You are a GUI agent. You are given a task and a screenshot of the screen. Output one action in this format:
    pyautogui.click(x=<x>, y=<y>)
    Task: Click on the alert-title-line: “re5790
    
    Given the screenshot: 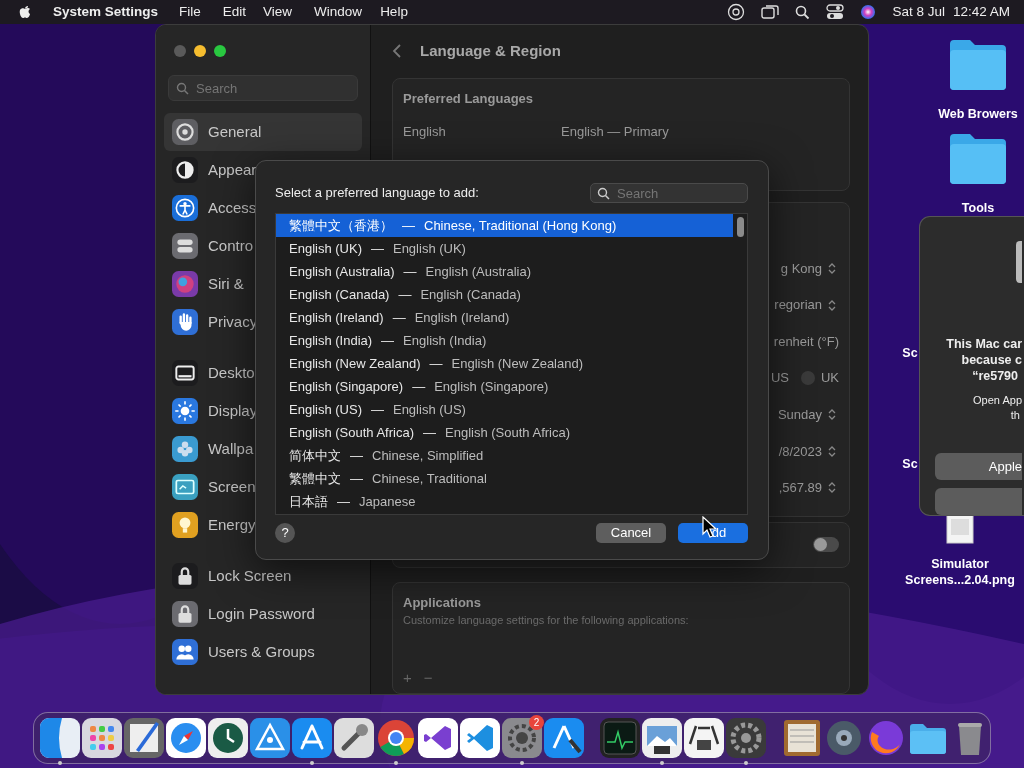 What is the action you would take?
    pyautogui.click(x=995, y=376)
    